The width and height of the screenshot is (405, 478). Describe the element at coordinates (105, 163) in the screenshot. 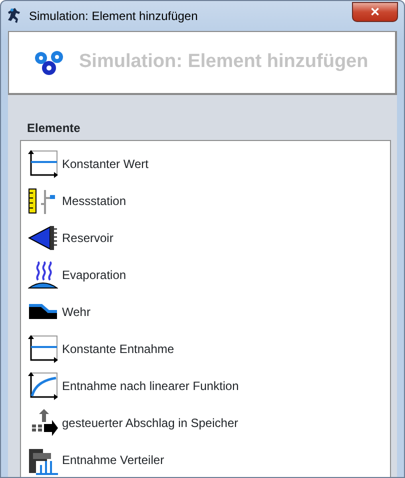

I see `element-item: Konstanter Wert` at that location.